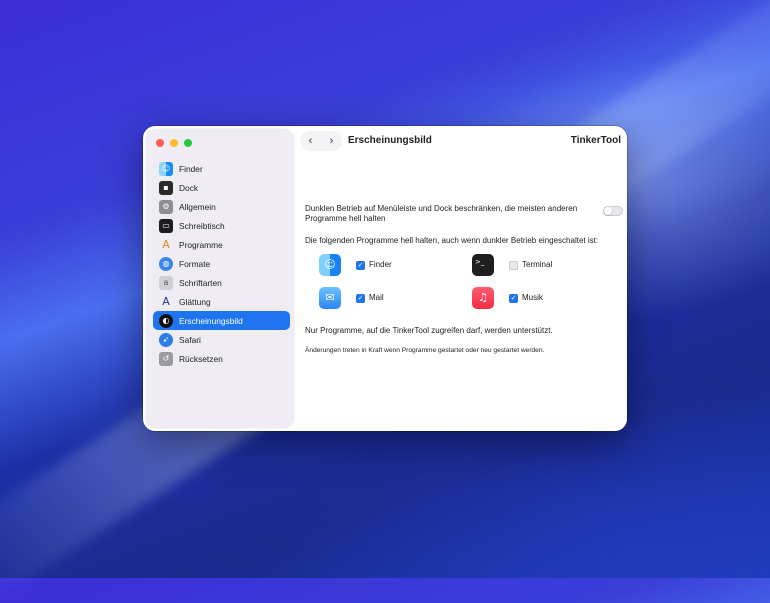 Image resolution: width=770 pixels, height=603 pixels. Describe the element at coordinates (166, 339) in the screenshot. I see `safari-icon: ➹` at that location.